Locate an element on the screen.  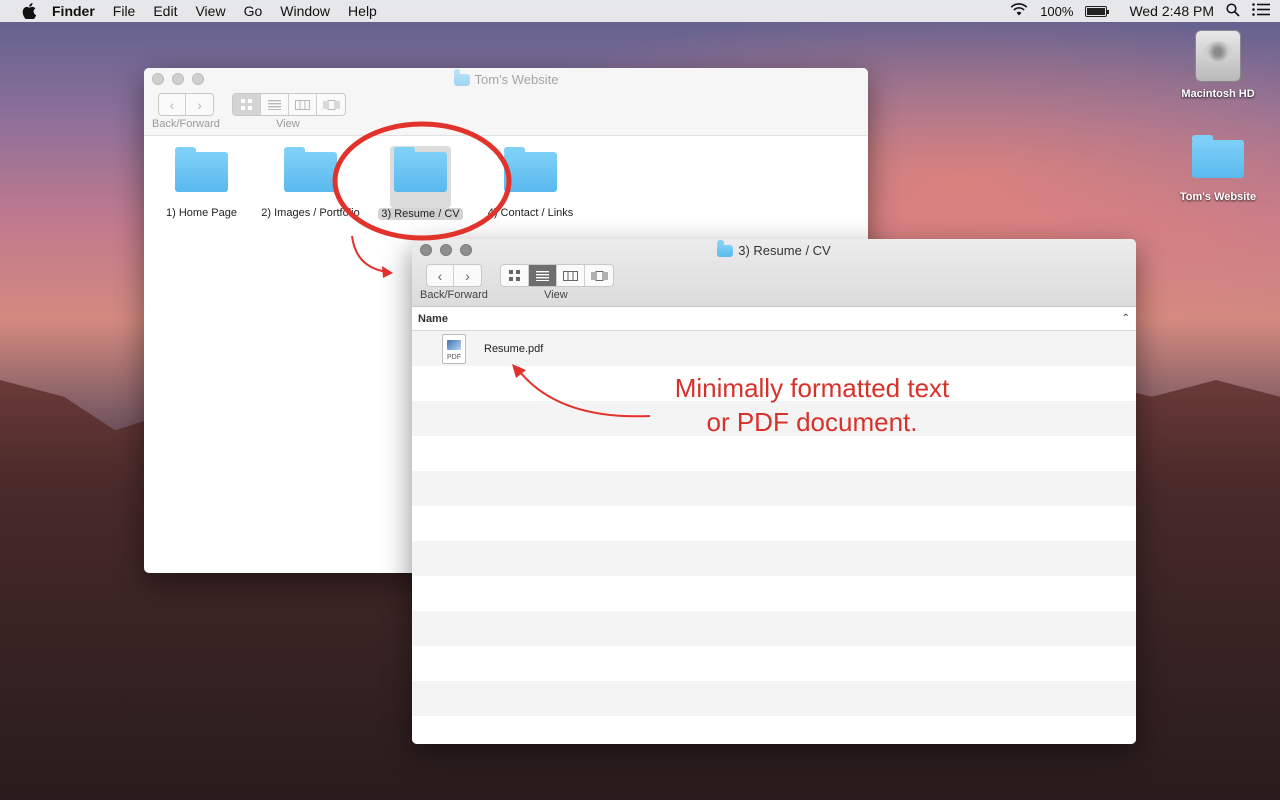
pdf-document-icon: PDF is located at coordinates (454, 348).